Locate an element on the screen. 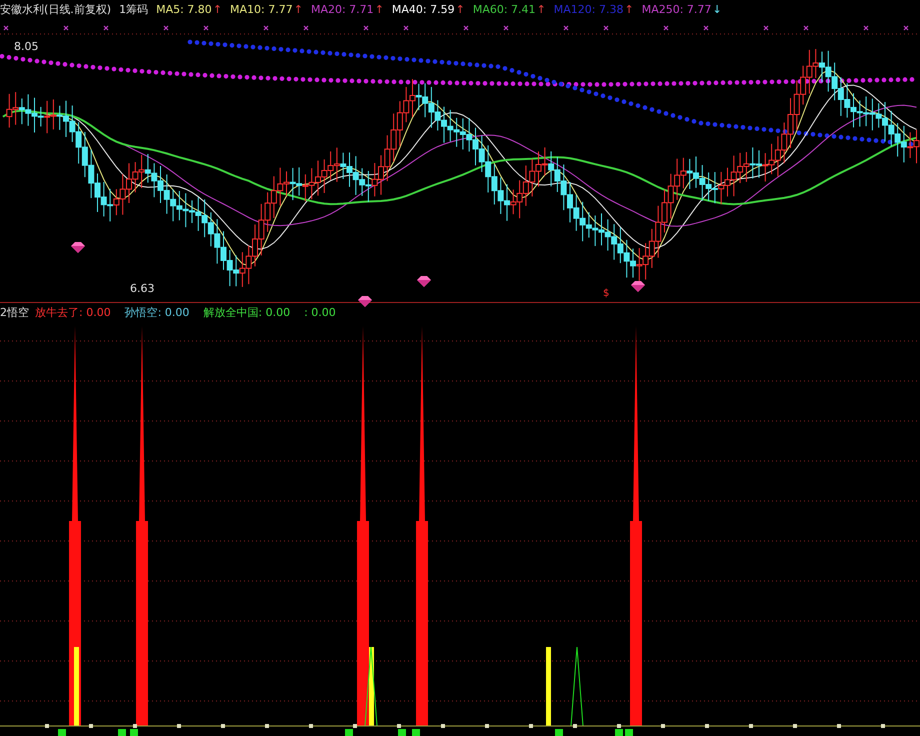  moving-average-value: MA10: 7.77 is located at coordinates (261, 9).